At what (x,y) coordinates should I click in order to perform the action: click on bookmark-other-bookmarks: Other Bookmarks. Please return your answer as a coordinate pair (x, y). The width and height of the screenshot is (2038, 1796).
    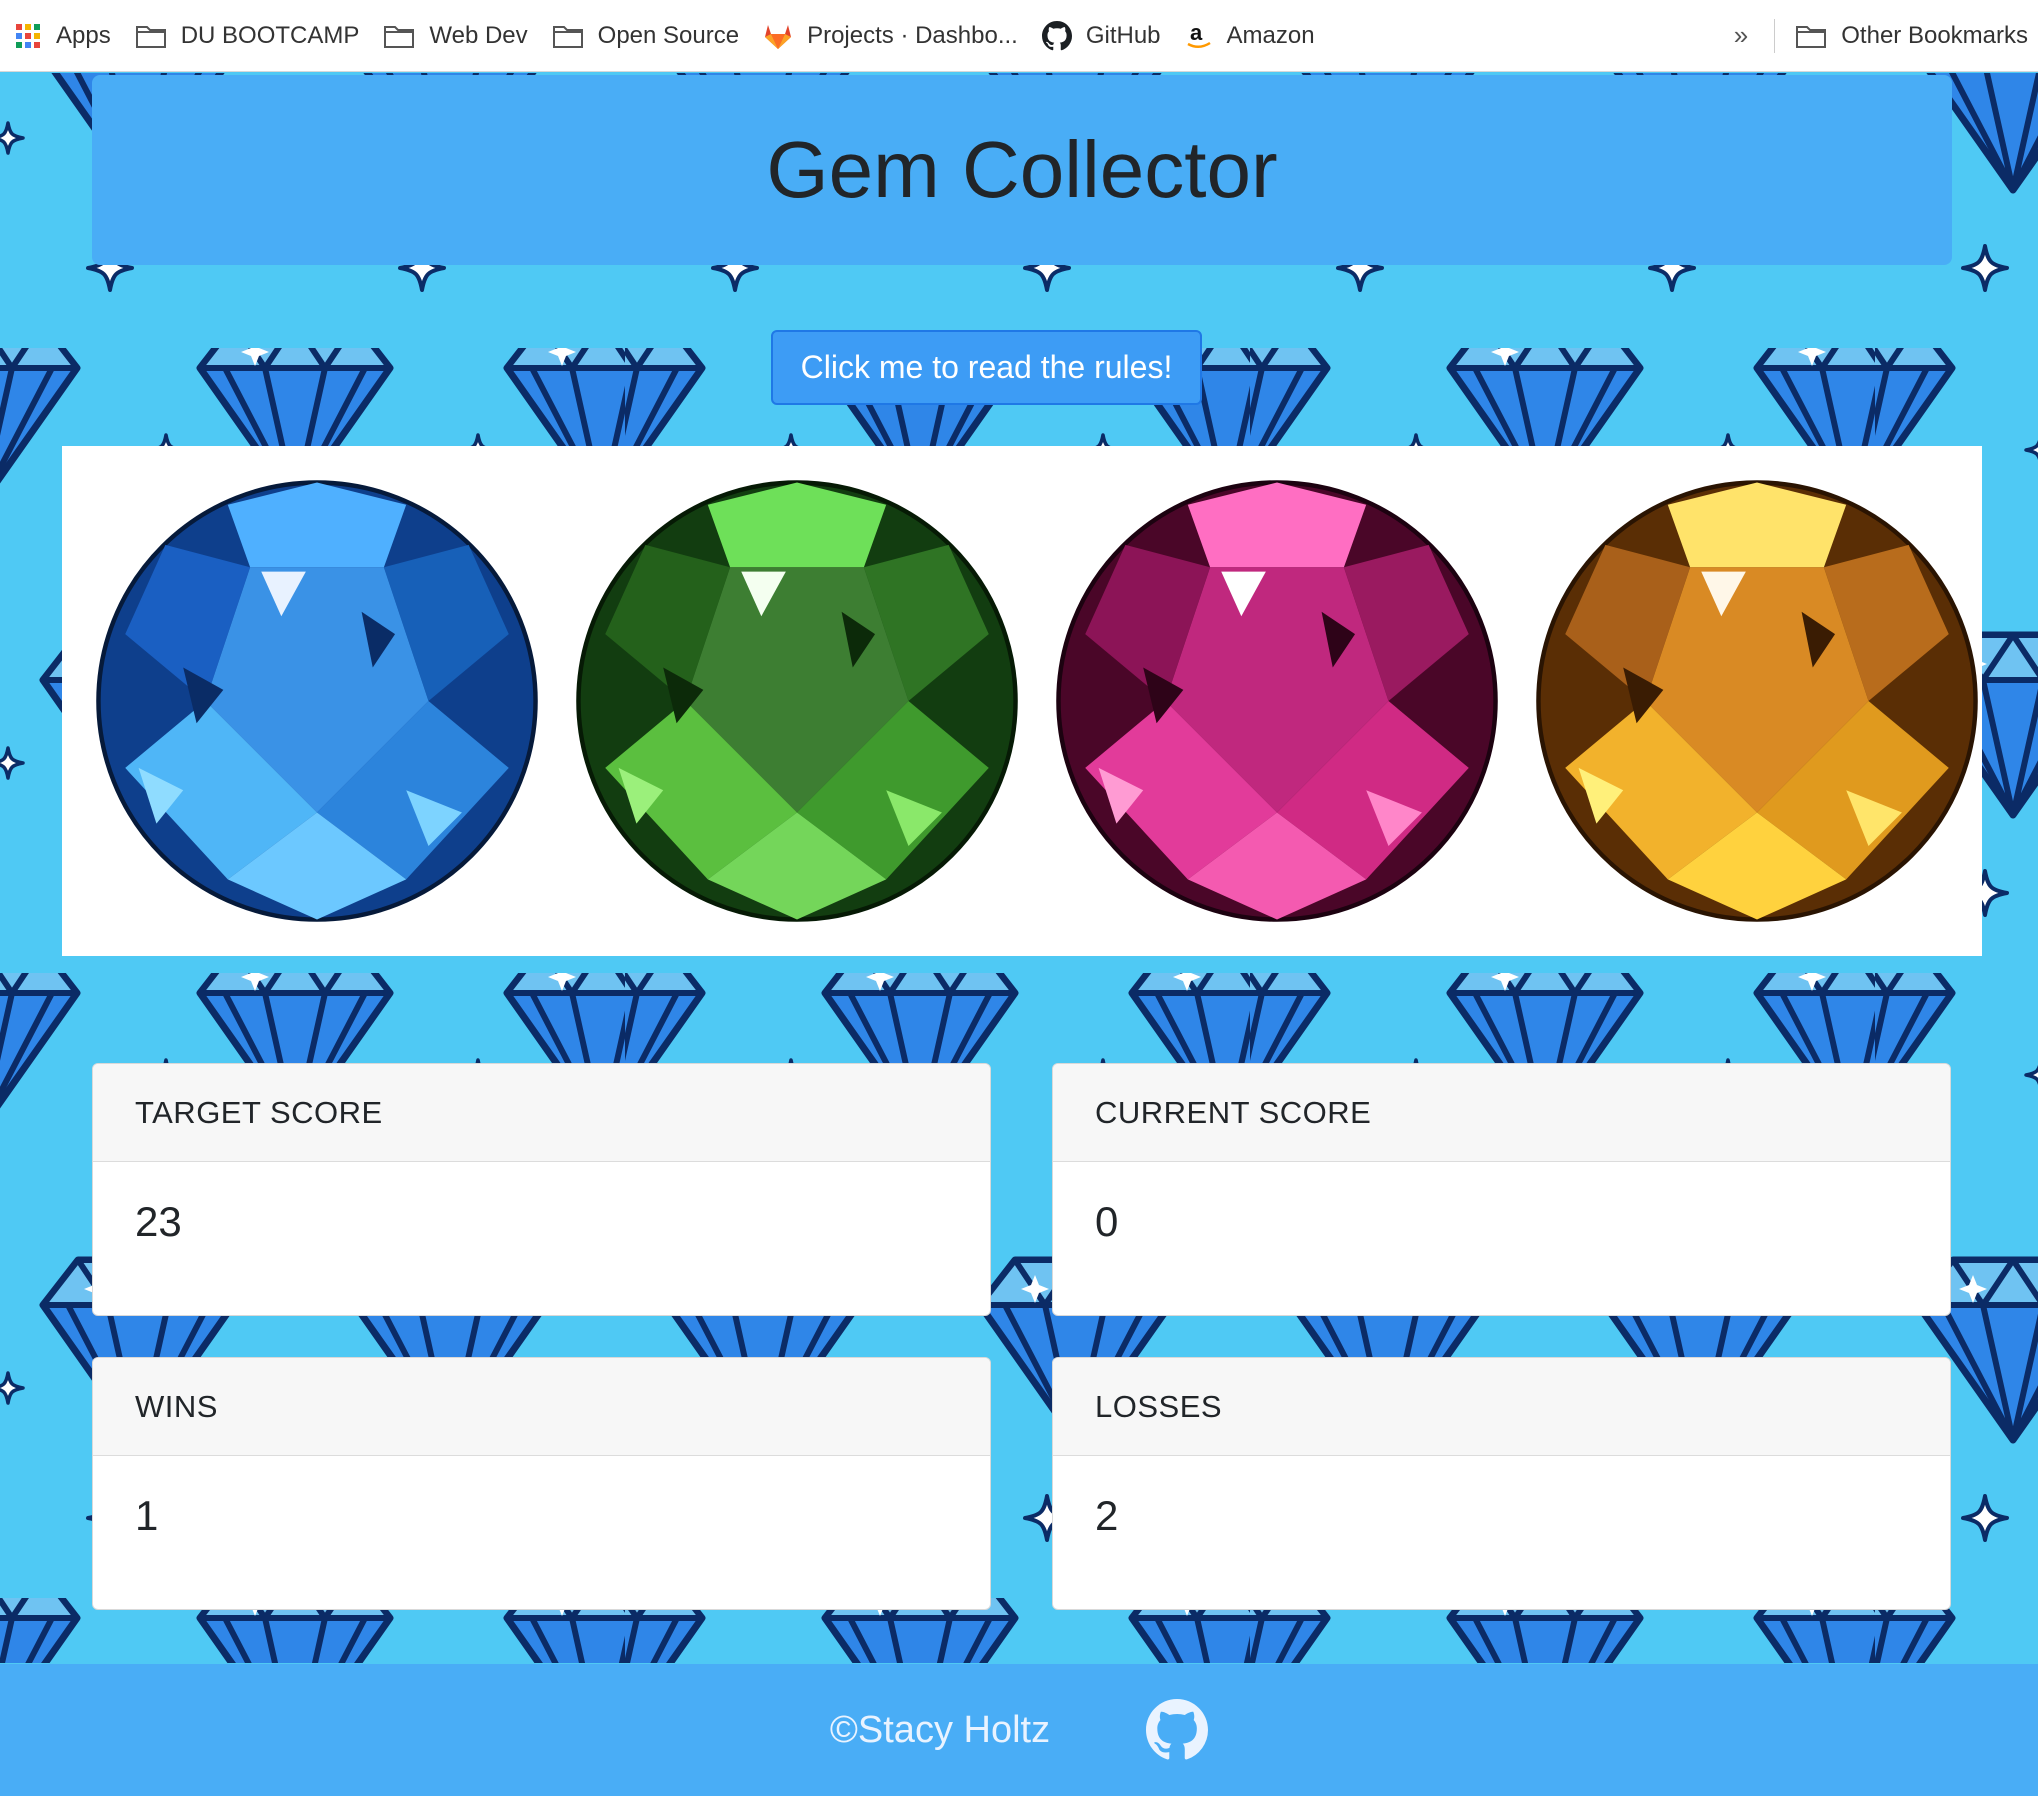
    Looking at the image, I should click on (1910, 36).